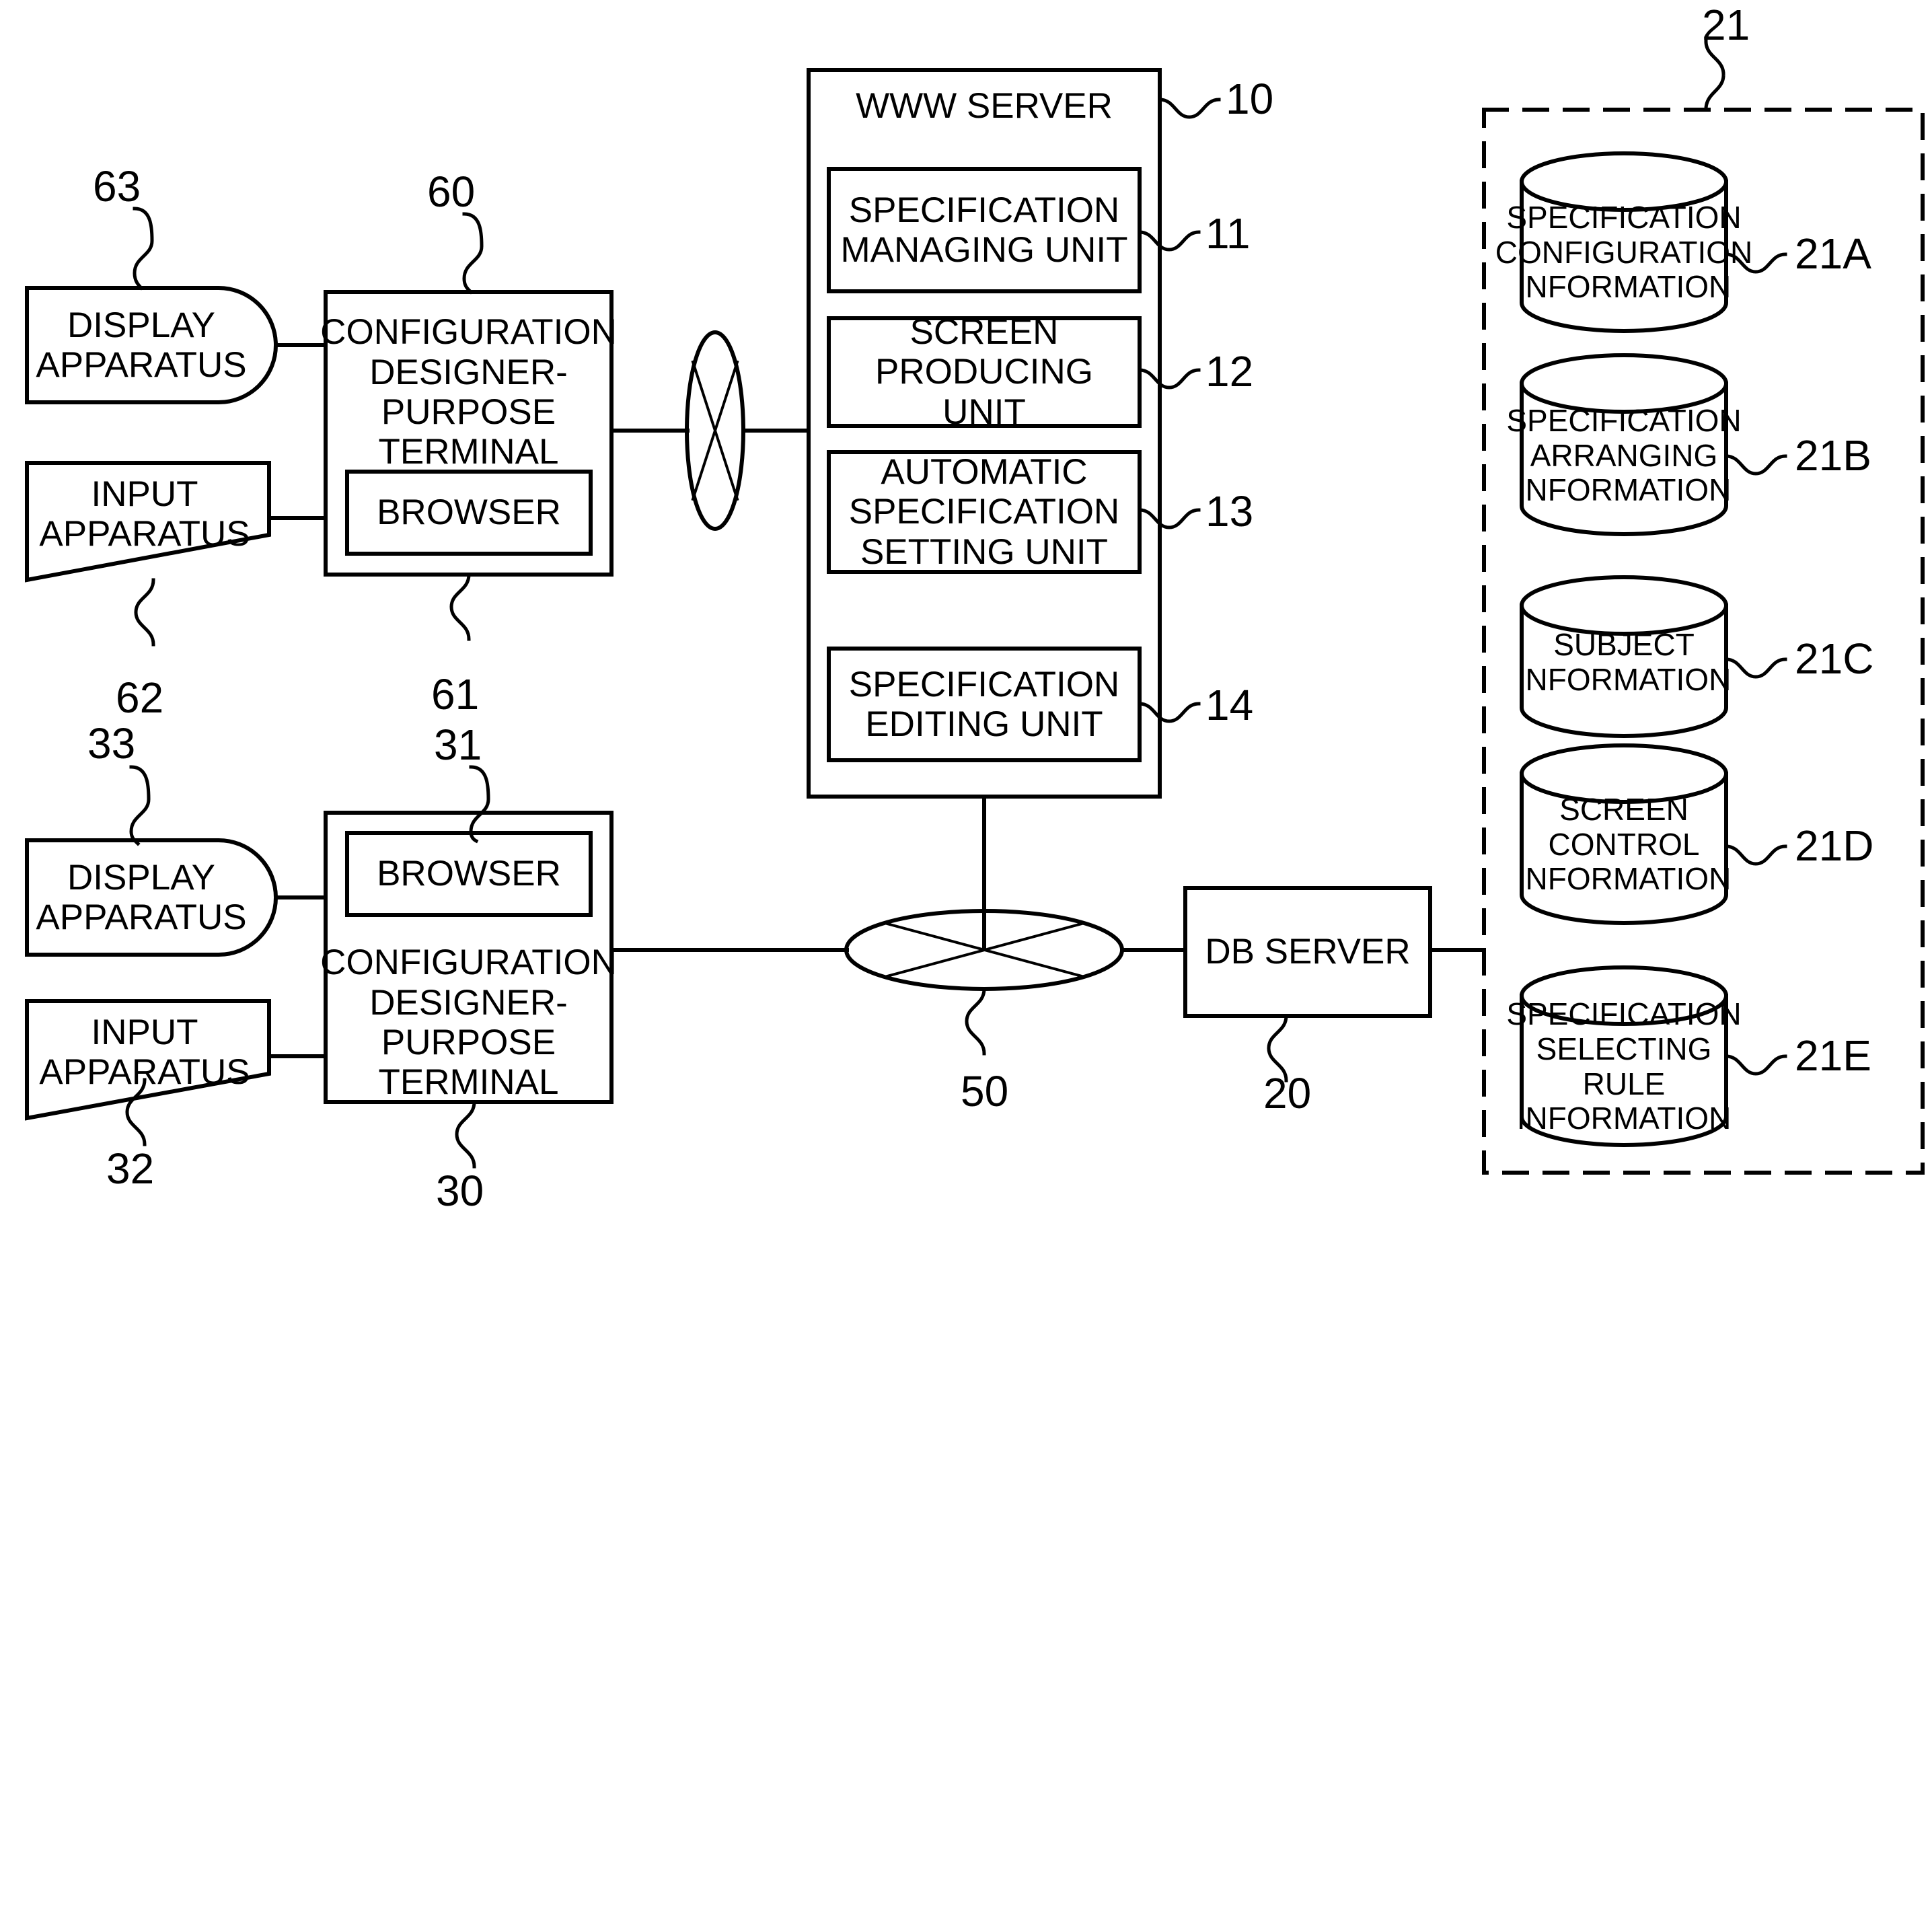  What do you see at coordinates (144, 514) in the screenshot?
I see `input-apparatus-top-label: INPUT APPARATUS` at bounding box center [144, 514].